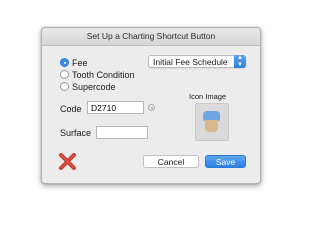  I want to click on save-button: Save, so click(225, 161).